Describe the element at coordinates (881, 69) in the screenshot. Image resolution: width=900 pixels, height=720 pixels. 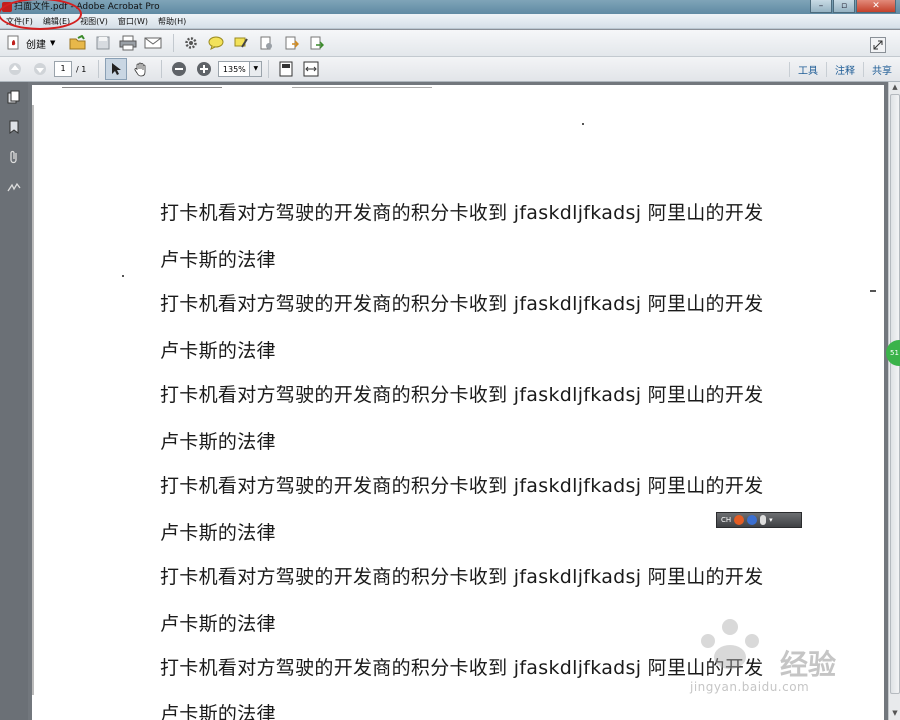
I see `tab-share: 共享` at that location.